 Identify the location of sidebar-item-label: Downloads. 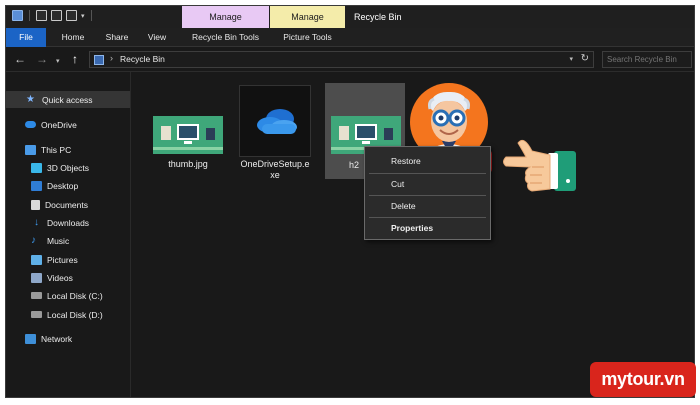
(68, 222).